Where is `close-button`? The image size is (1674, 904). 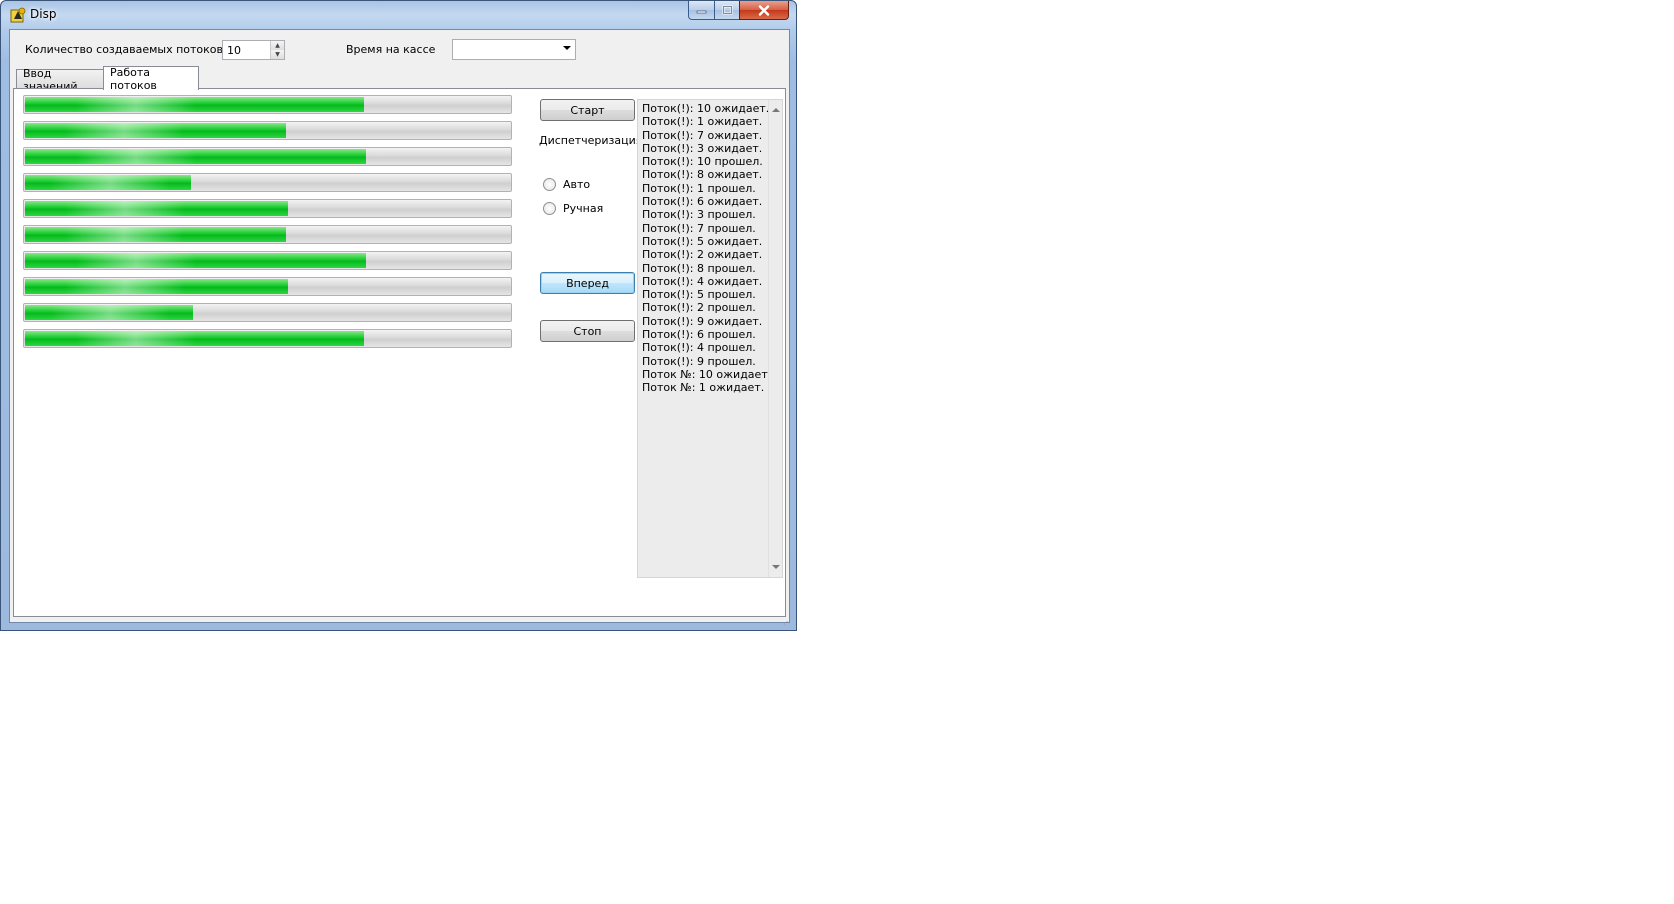
close-button is located at coordinates (764, 10).